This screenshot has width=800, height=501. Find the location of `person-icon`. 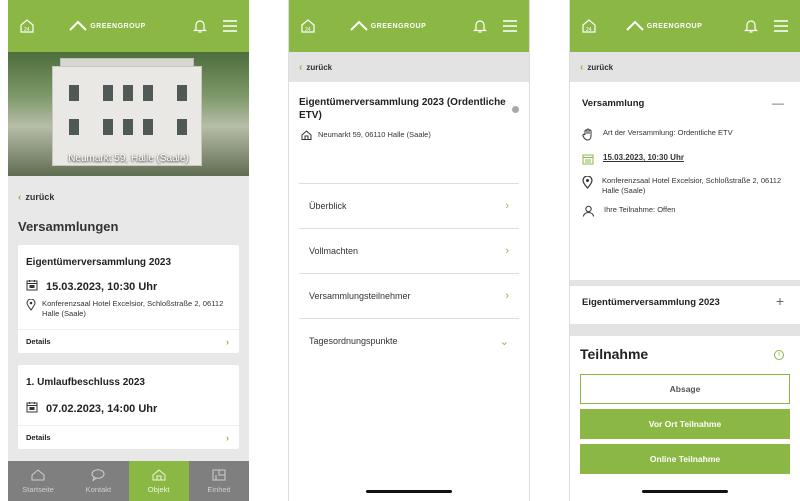

person-icon is located at coordinates (588, 212).